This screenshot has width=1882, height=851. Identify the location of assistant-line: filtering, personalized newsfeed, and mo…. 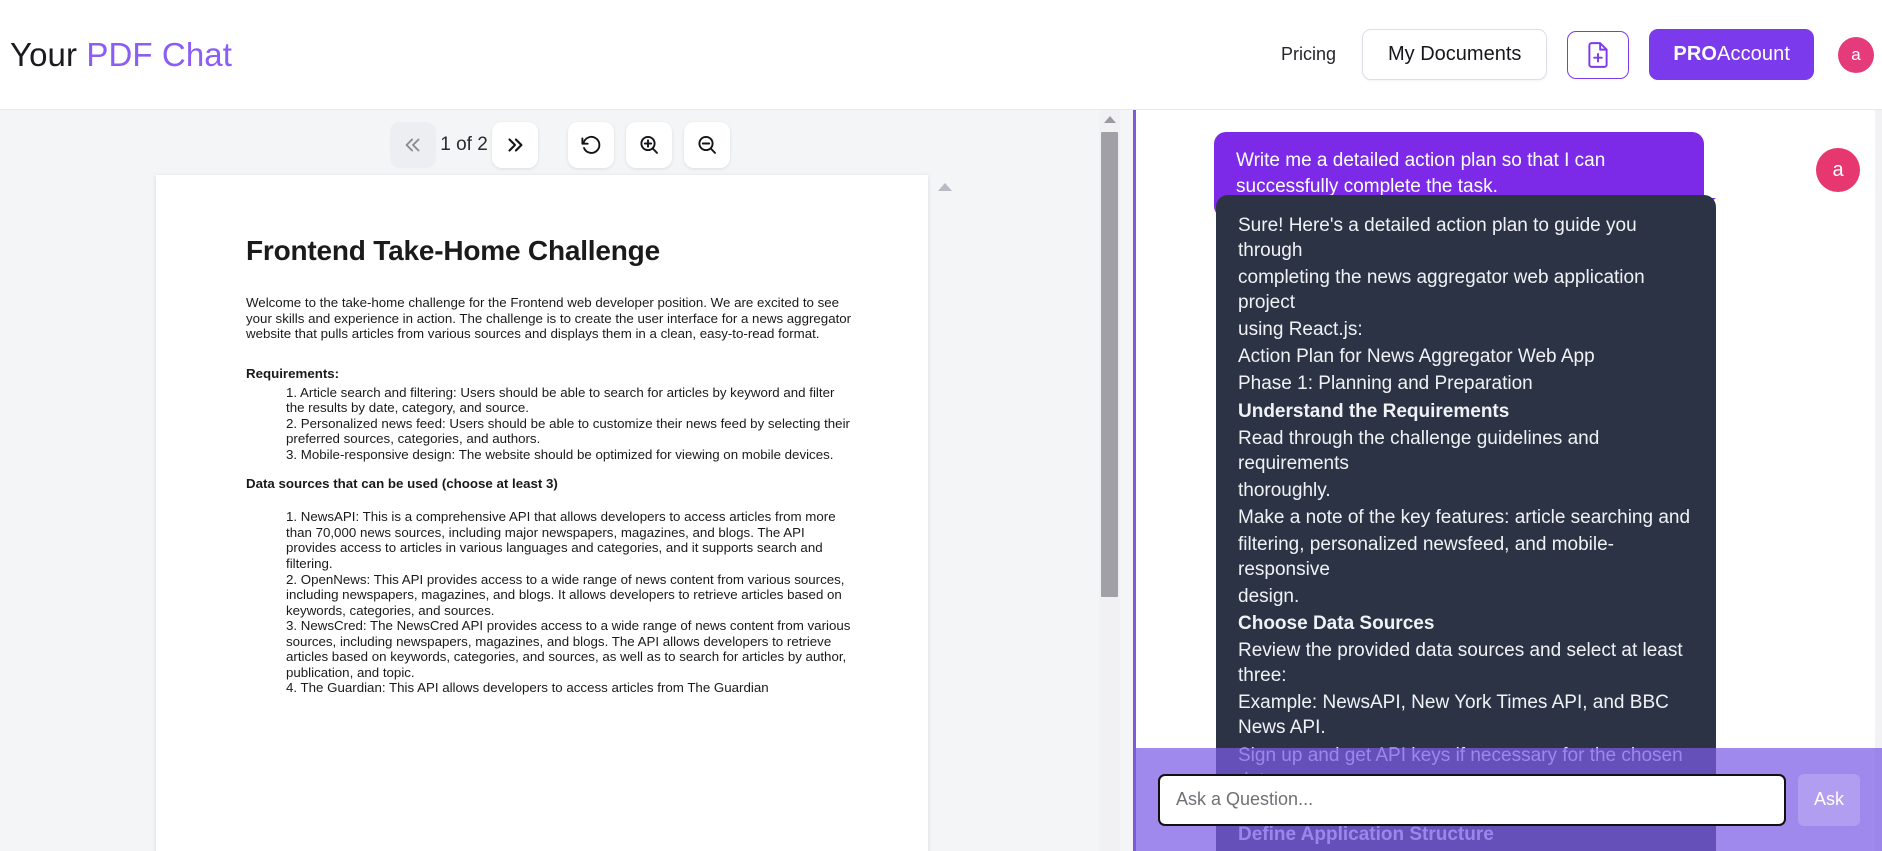
(1426, 557).